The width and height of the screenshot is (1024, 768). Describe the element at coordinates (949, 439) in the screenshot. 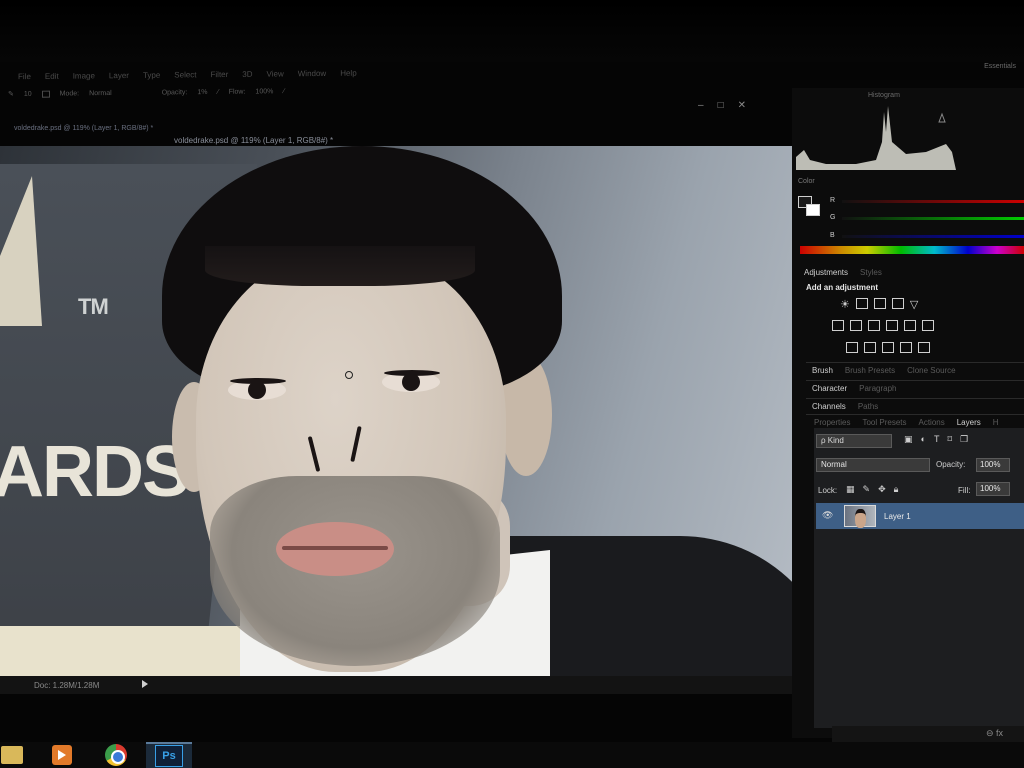

I see `shape-filter-icon: ⌑` at that location.